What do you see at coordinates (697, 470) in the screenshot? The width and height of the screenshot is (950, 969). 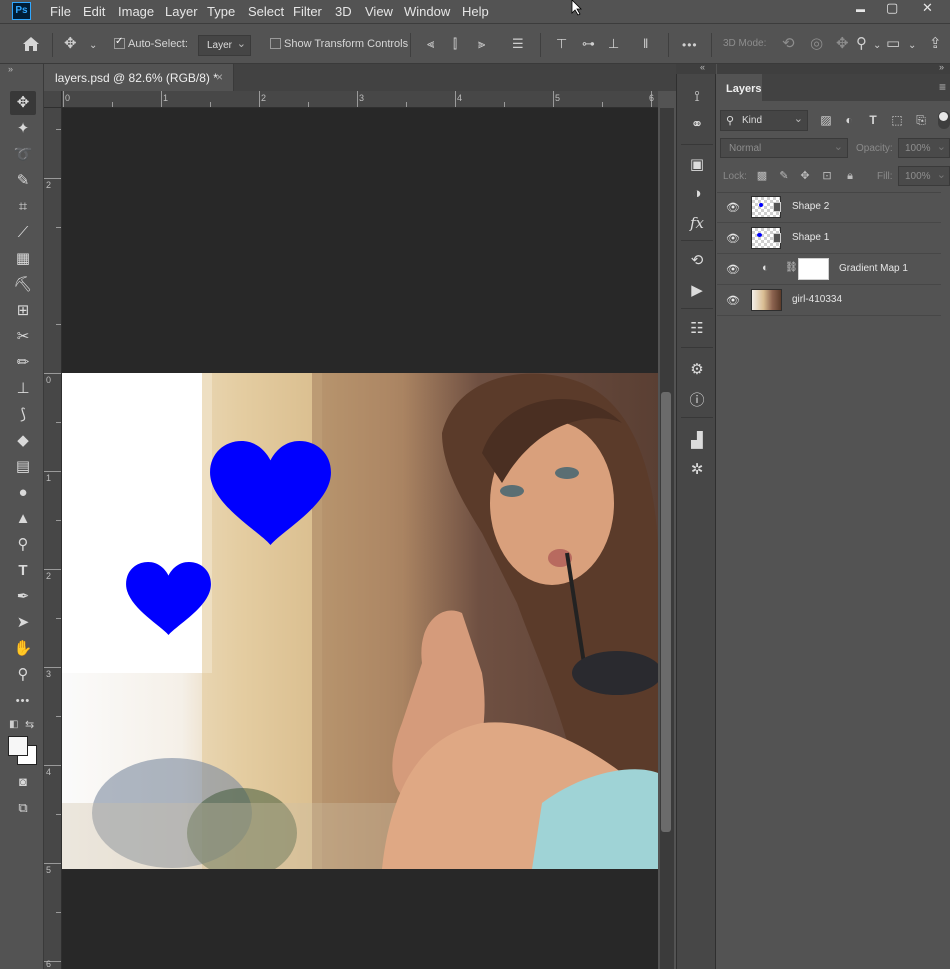 I see `navigator-panel-icon: ✲` at bounding box center [697, 470].